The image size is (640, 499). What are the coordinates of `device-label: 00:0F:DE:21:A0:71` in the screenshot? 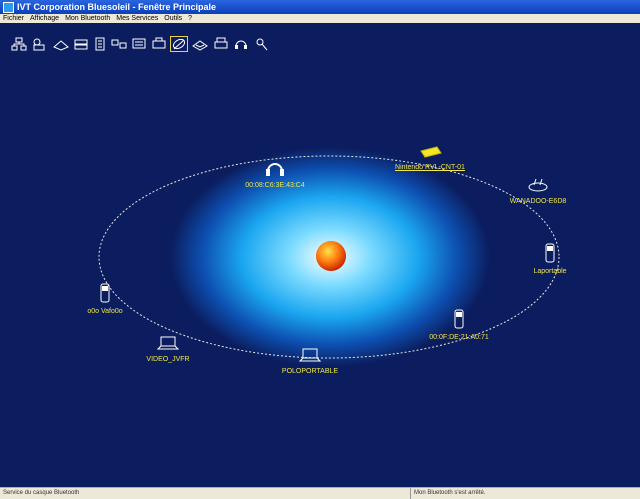 It's located at (459, 337).